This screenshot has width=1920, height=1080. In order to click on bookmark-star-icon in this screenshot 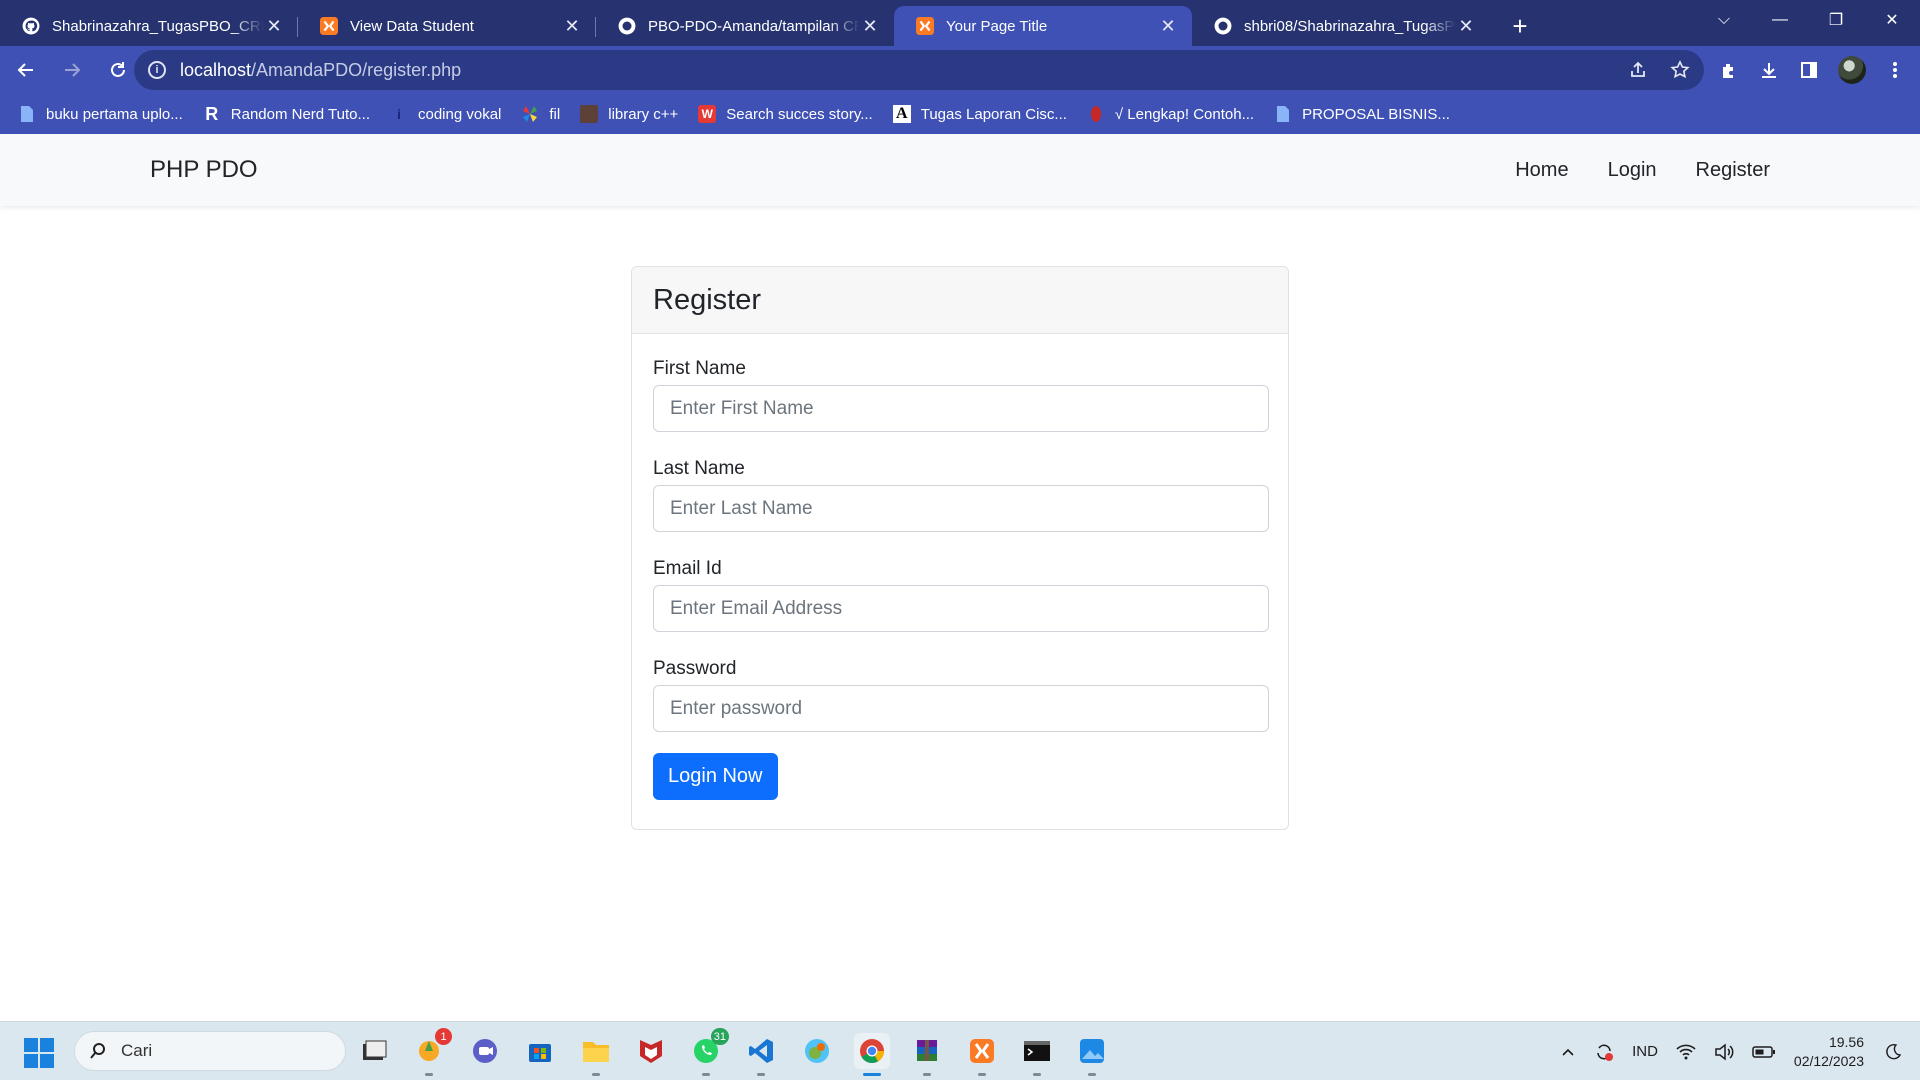, I will do `click(1680, 70)`.